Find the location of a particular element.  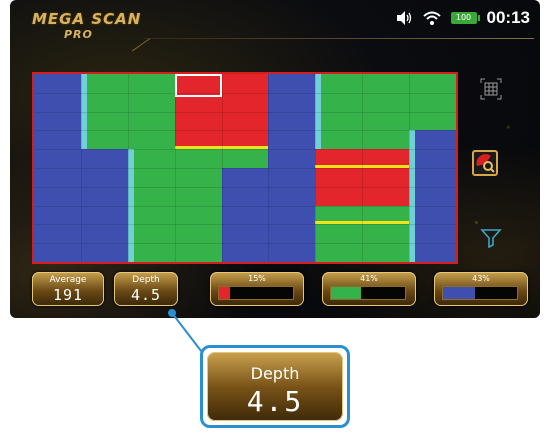

depth-value: 4.5 is located at coordinates (146, 295).